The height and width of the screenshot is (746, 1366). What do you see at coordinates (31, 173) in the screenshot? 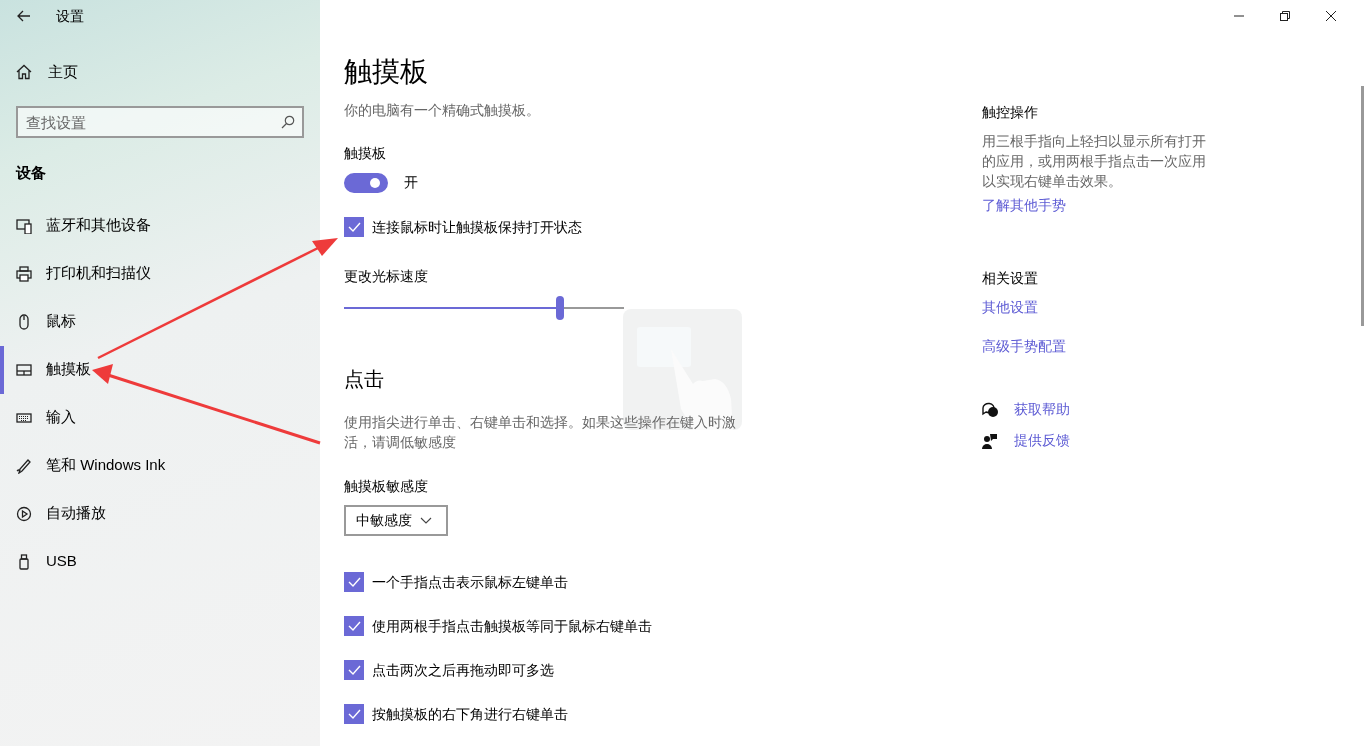
I see `section-heading: 设备` at bounding box center [31, 173].